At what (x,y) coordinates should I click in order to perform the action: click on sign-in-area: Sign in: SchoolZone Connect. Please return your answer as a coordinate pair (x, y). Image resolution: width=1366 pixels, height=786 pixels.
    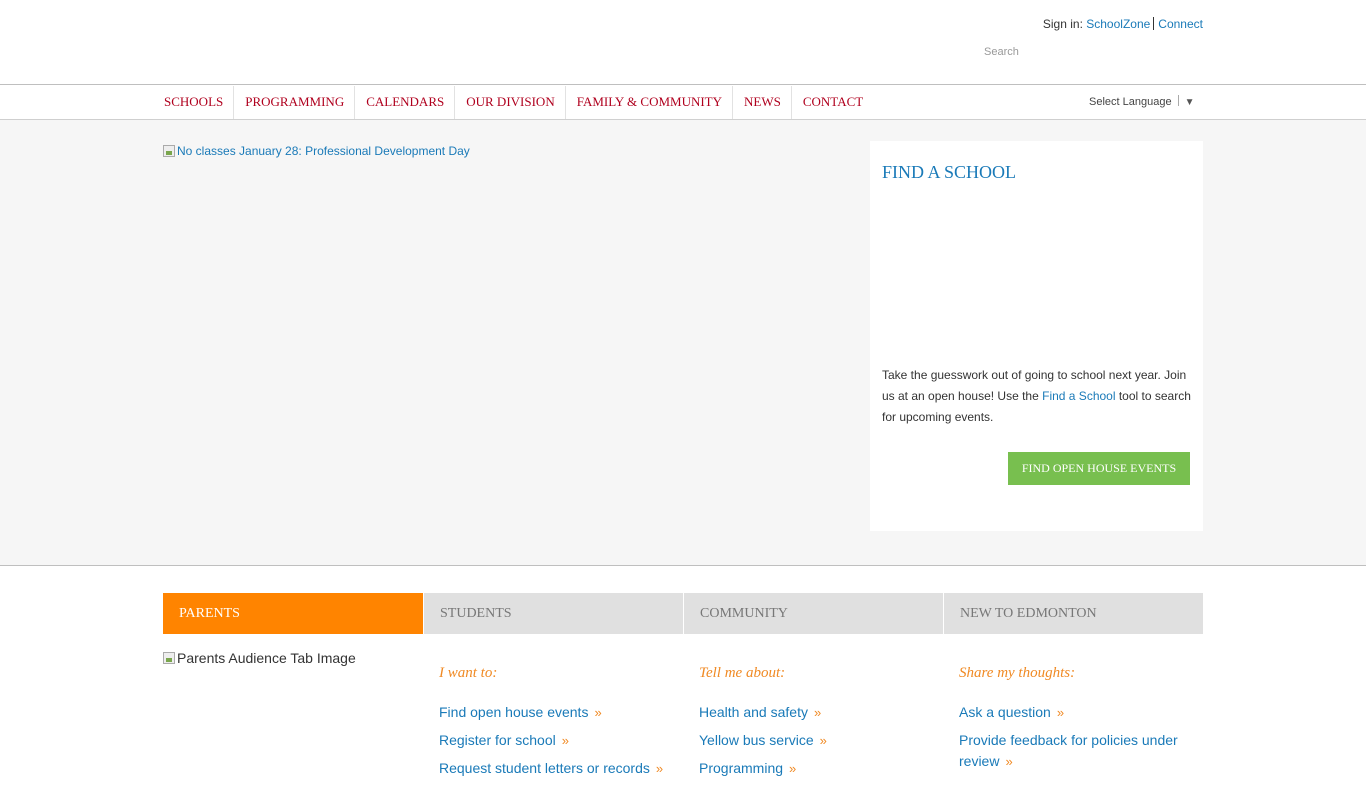
    Looking at the image, I should click on (1123, 24).